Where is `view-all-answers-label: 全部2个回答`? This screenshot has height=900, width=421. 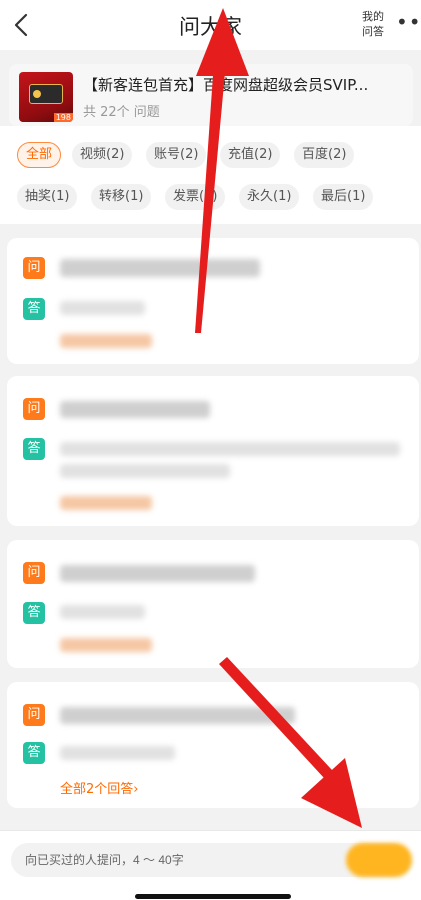 view-all-answers-label: 全部2个回答 is located at coordinates (97, 789).